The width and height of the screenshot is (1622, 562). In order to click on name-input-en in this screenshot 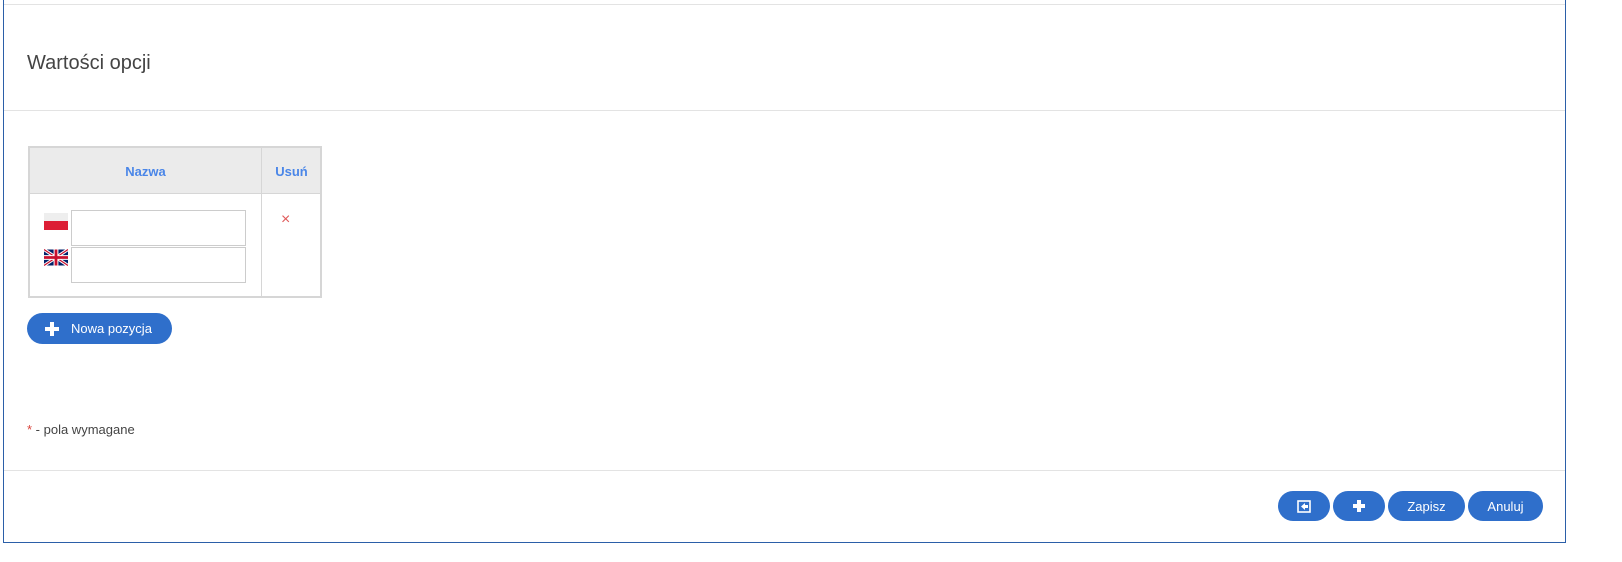, I will do `click(158, 265)`.